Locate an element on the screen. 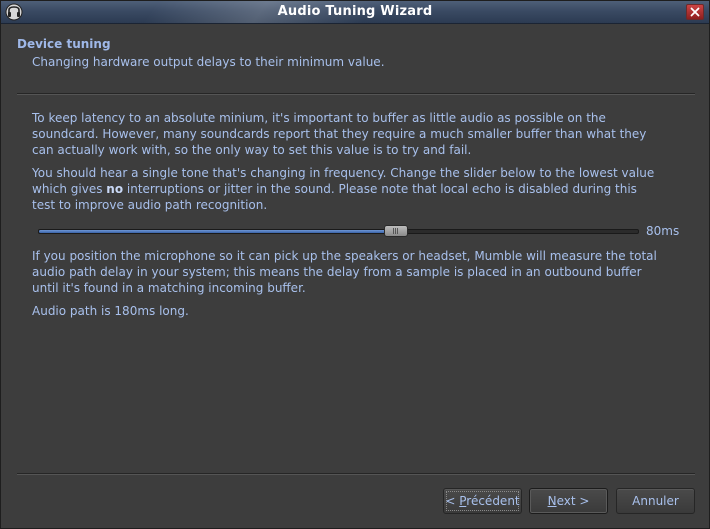  back-button-label: < Précédent is located at coordinates (482, 501).